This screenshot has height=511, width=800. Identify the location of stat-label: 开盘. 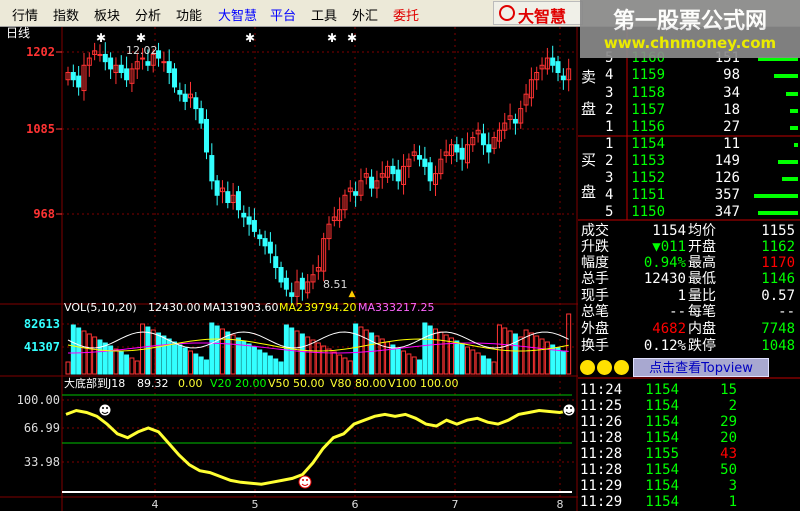
(702, 246).